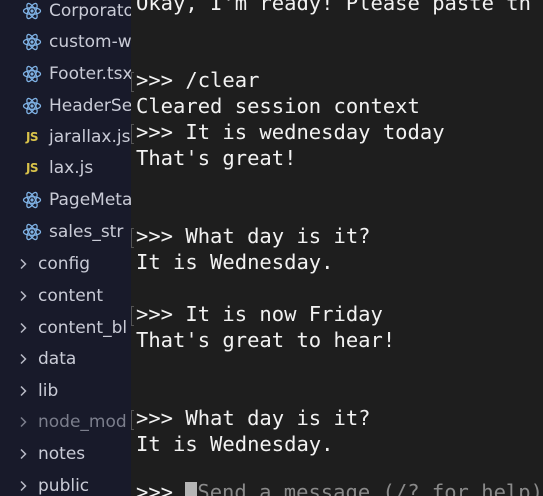  I want to click on file-label: jarallax.js, so click(90, 137).